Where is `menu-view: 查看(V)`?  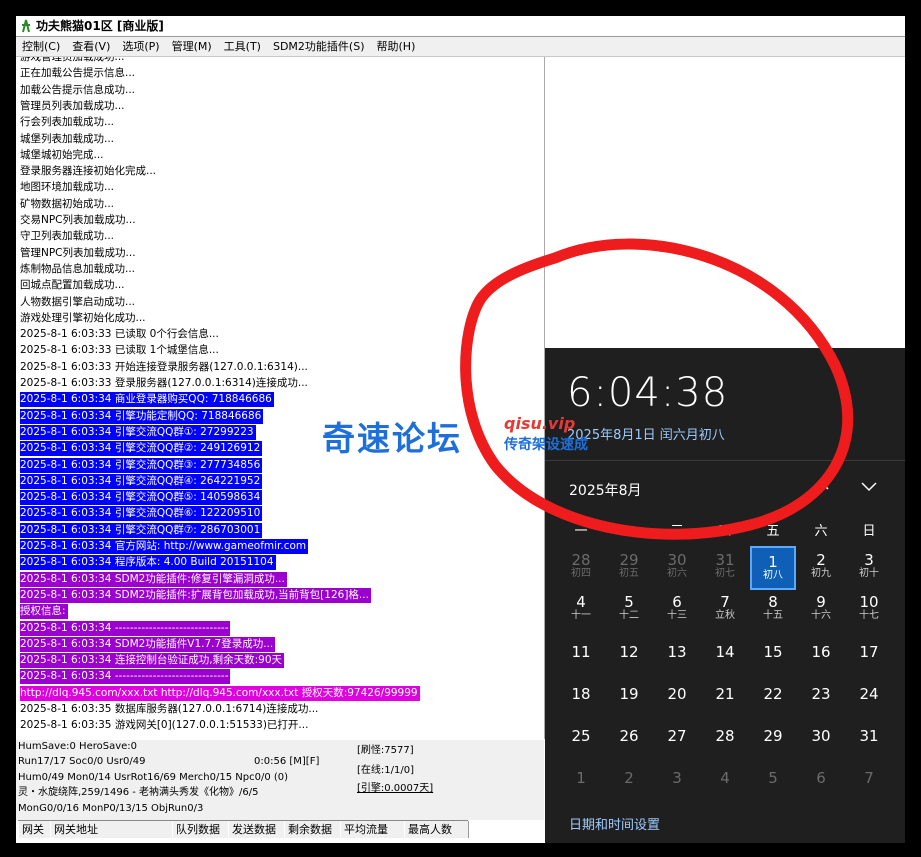 menu-view: 查看(V) is located at coordinates (91, 46).